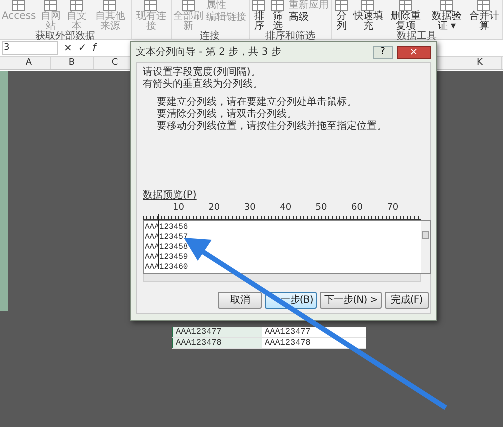 The image size is (503, 427). What do you see at coordinates (214, 208) in the screenshot?
I see `ruler-label: 20` at bounding box center [214, 208].